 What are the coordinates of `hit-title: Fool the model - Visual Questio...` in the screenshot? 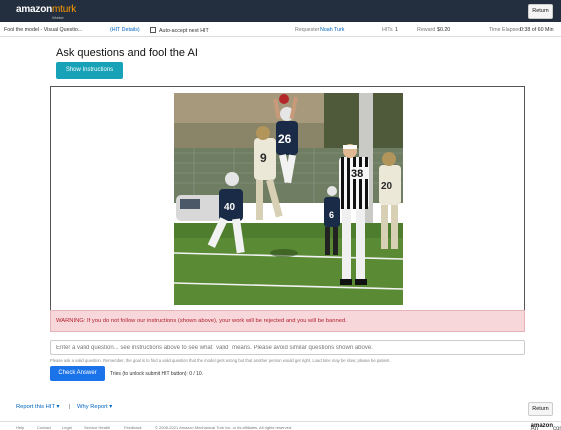 It's located at (43, 30).